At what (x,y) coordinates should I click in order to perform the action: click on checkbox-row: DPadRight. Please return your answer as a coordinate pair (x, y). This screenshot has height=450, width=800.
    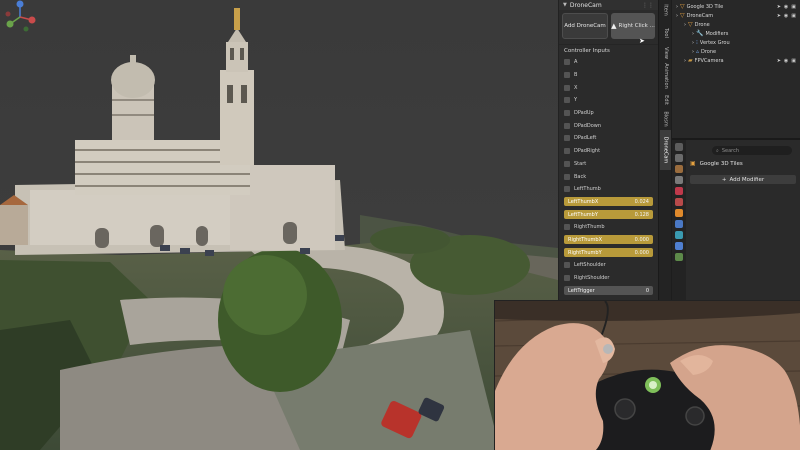
    Looking at the image, I should click on (608, 151).